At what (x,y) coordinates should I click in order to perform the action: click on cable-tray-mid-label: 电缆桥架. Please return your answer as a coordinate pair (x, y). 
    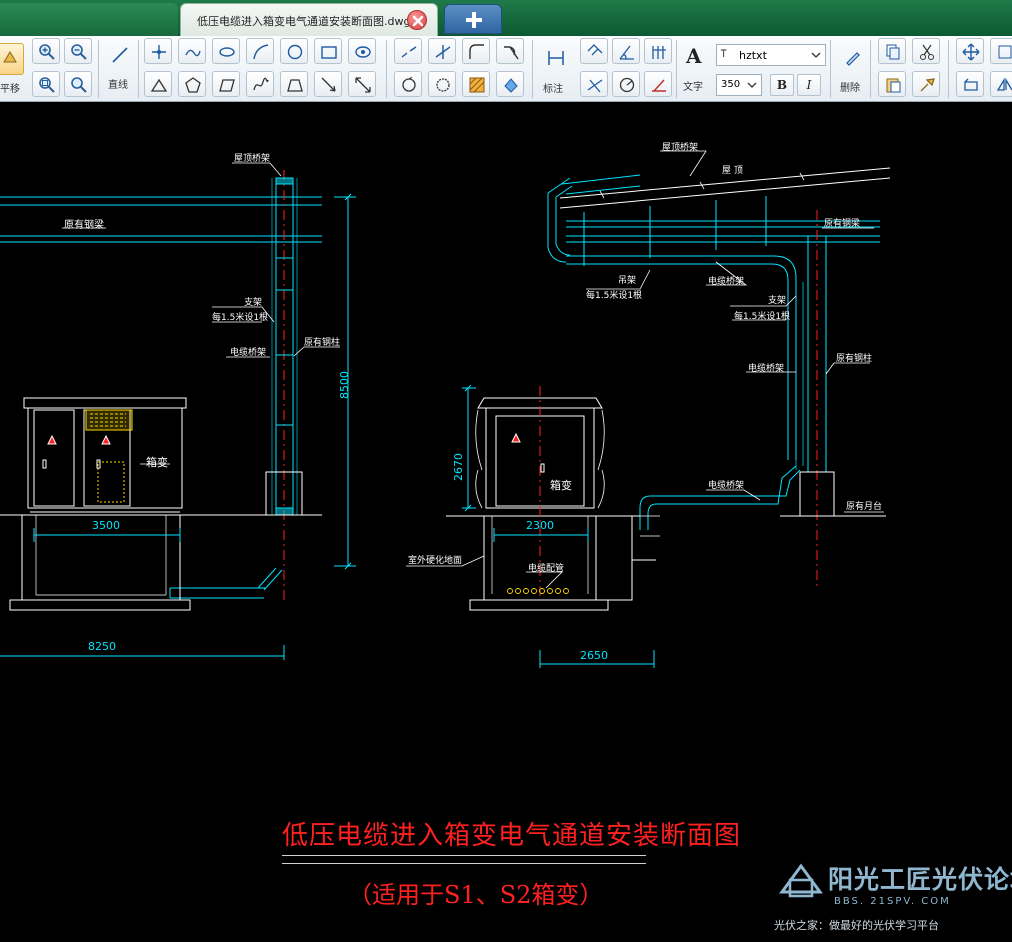
    Looking at the image, I should click on (766, 369).